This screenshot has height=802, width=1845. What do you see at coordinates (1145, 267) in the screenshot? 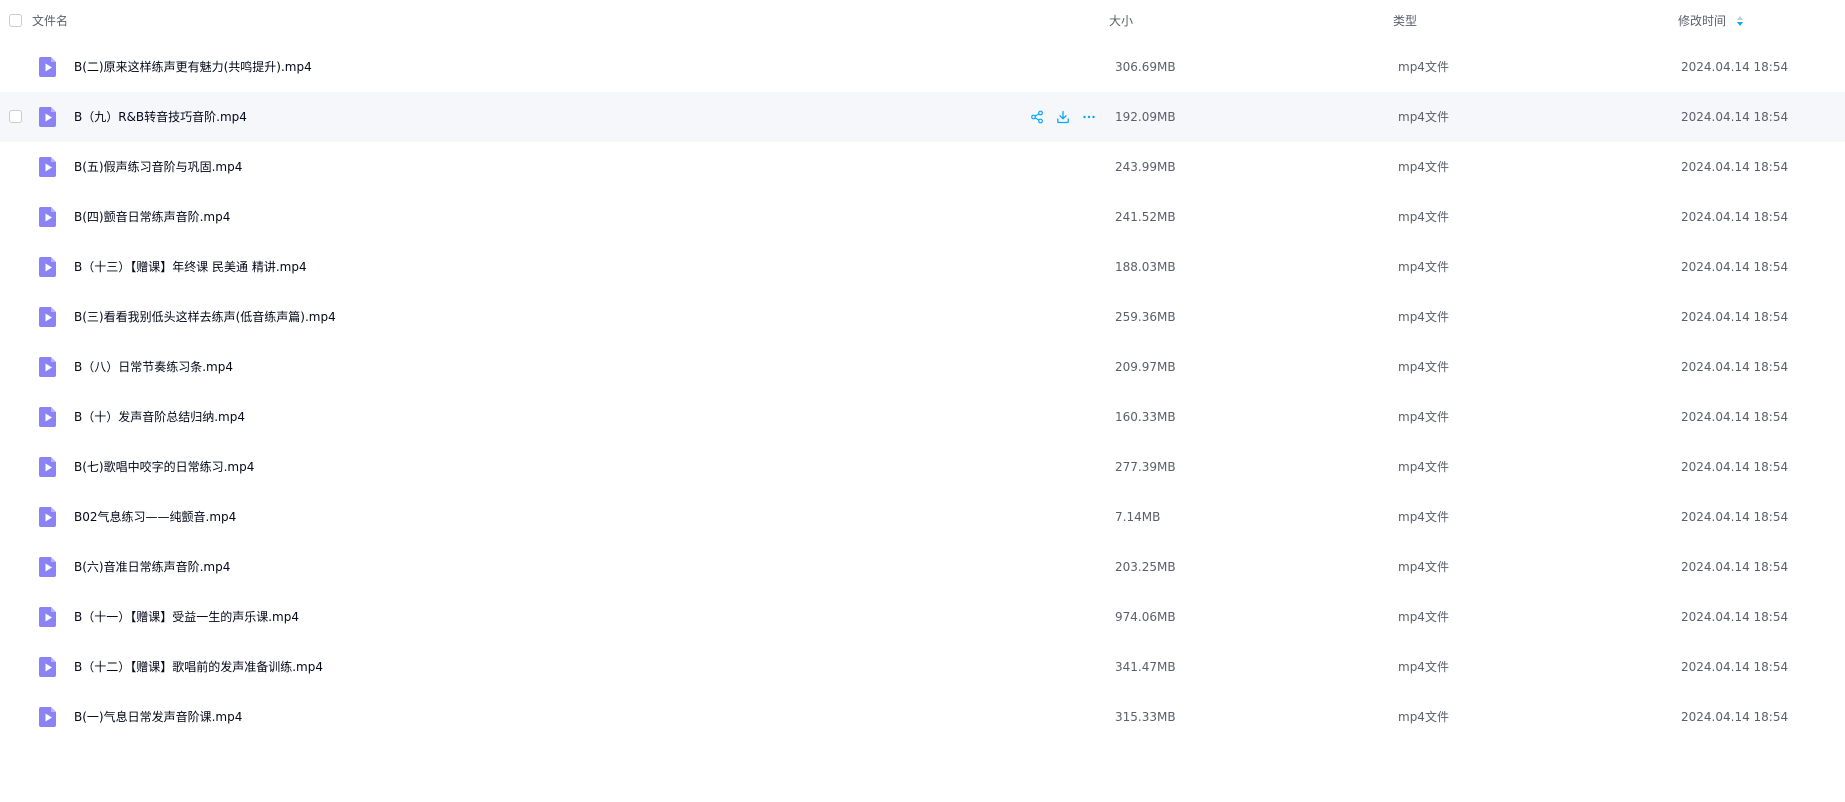
I see `file-size: 188.03MB` at bounding box center [1145, 267].